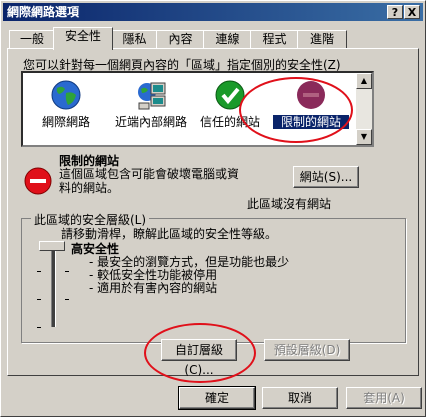  What do you see at coordinates (32, 39) in the screenshot?
I see `tab-general: 一般` at bounding box center [32, 39].